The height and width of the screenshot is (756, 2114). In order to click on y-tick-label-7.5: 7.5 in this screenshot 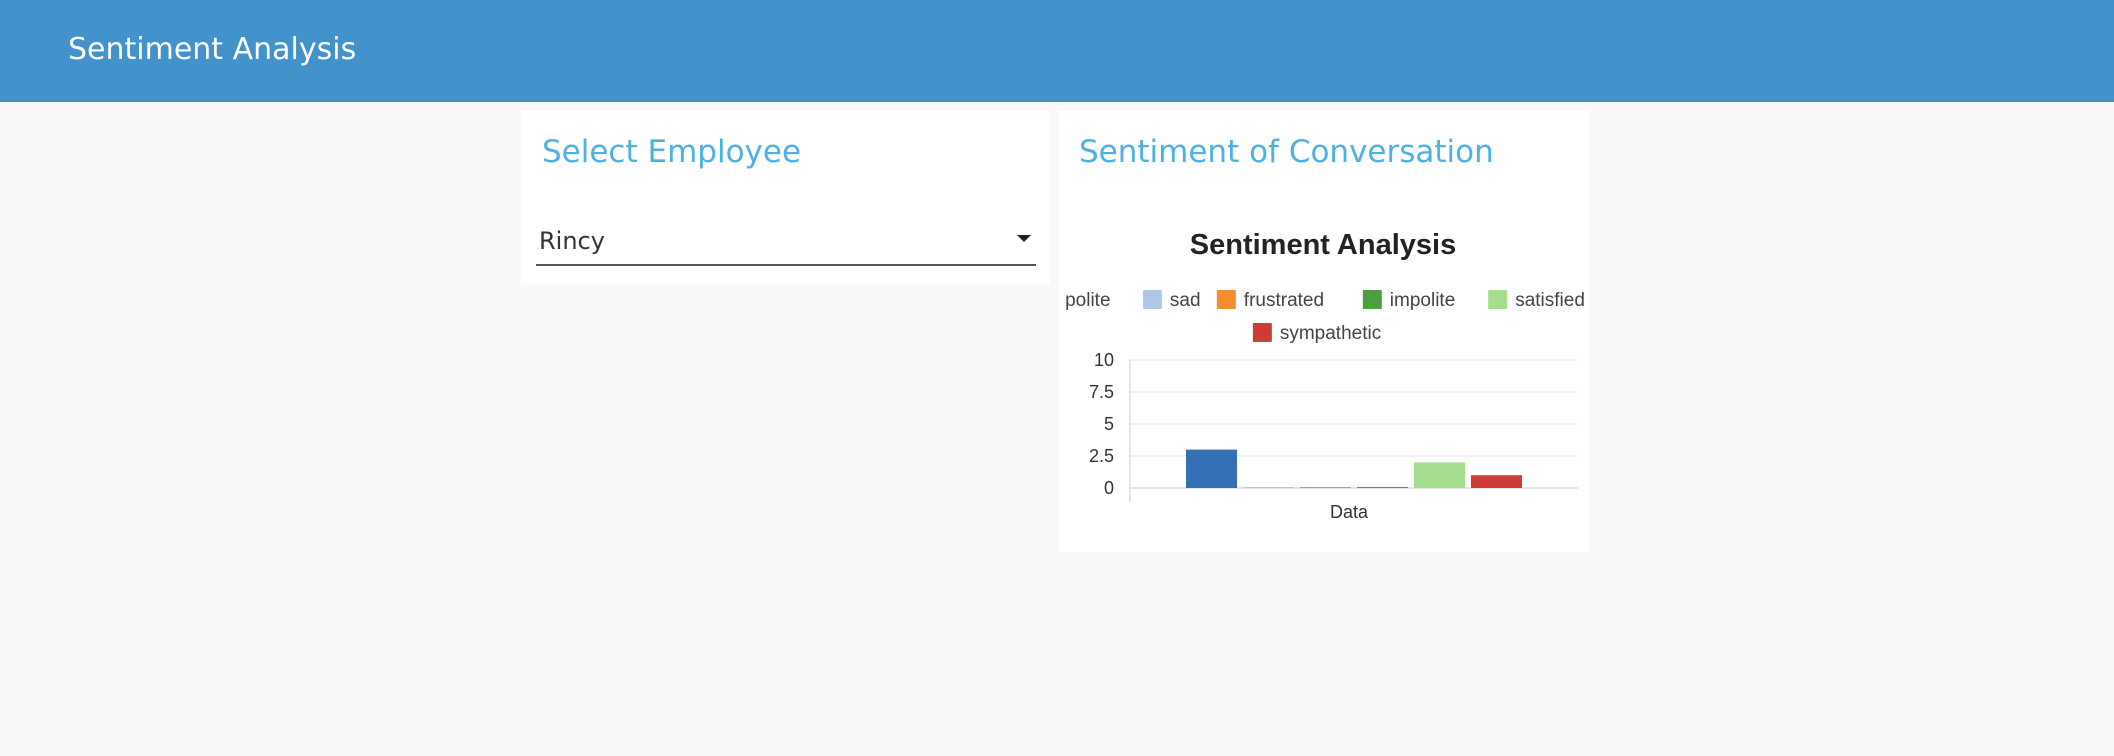, I will do `click(1101, 392)`.